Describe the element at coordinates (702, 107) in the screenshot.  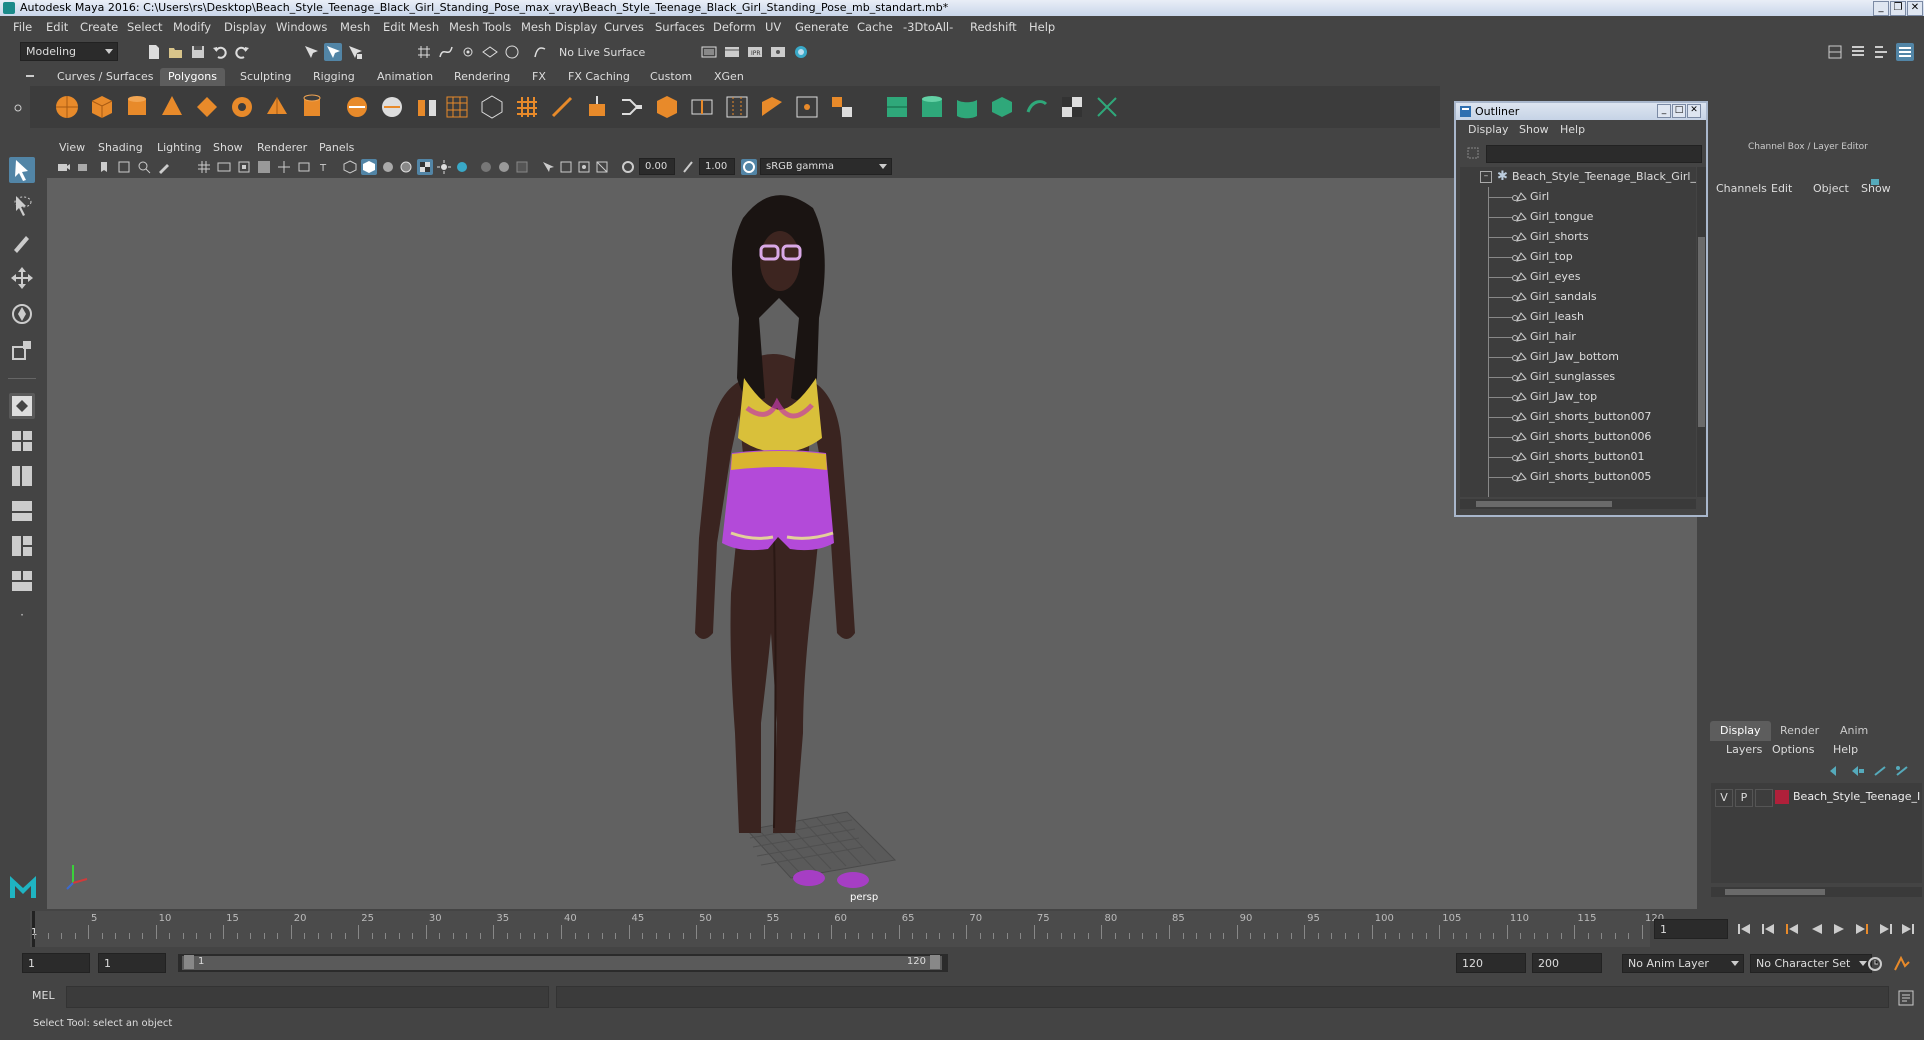
I see `insert-edge-loop-icon` at that location.